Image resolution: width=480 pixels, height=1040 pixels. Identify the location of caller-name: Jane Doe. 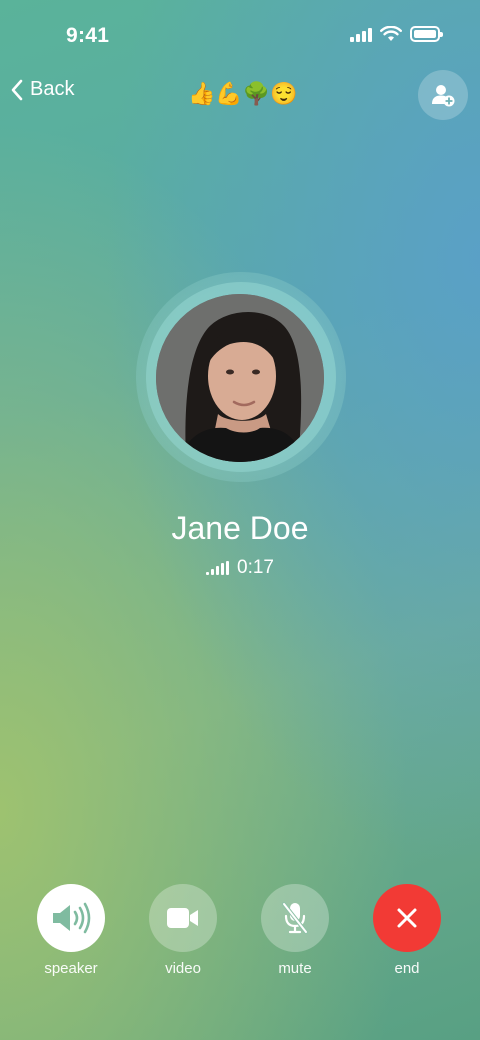
(240, 528).